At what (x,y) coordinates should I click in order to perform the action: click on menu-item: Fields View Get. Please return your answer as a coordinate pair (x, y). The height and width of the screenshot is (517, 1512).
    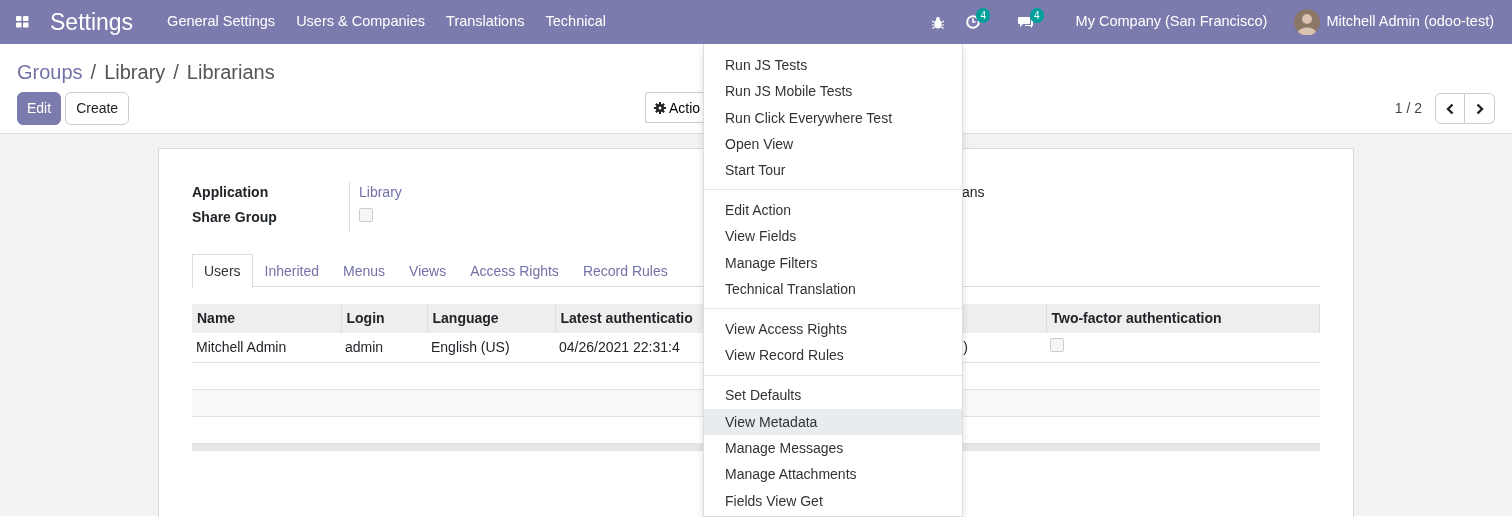
    Looking at the image, I should click on (833, 500).